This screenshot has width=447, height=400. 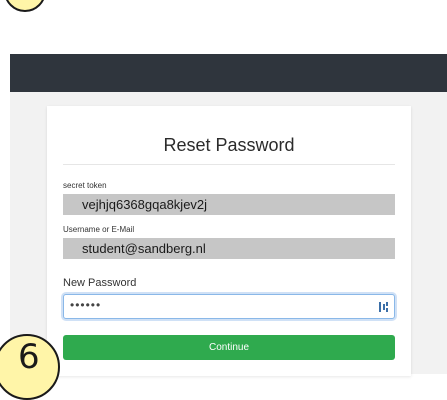 What do you see at coordinates (229, 145) in the screenshot?
I see `page-title: Reset Password` at bounding box center [229, 145].